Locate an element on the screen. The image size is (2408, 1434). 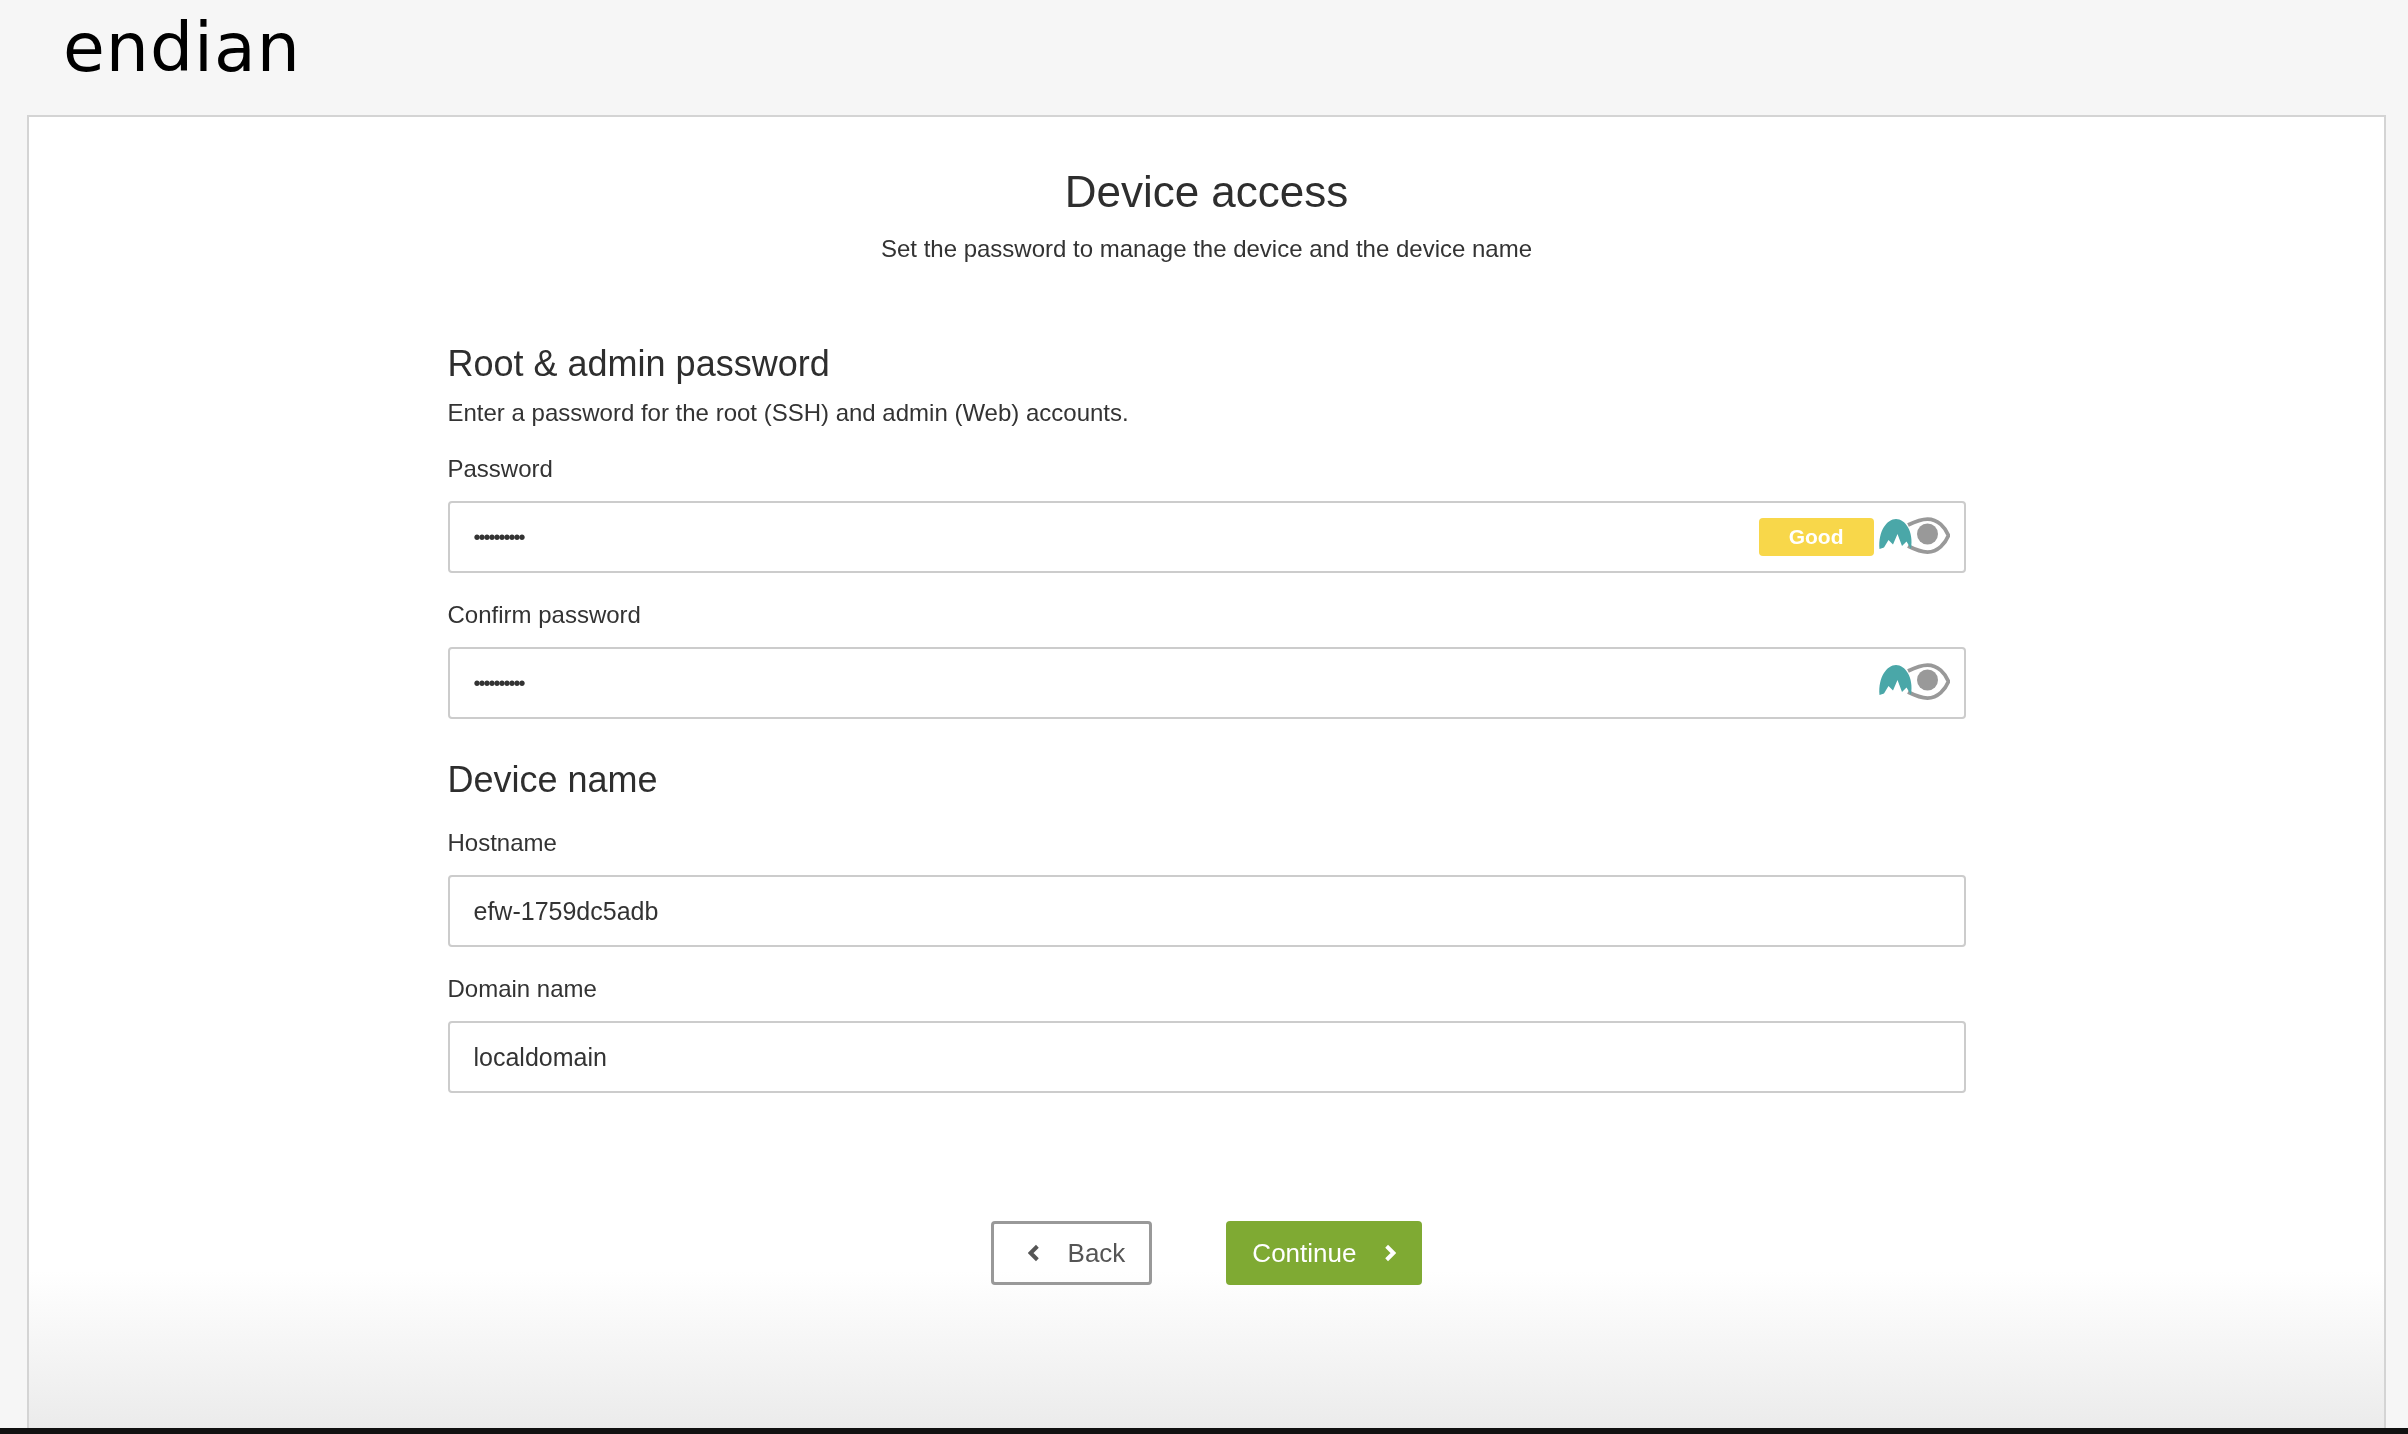
field-label: Password is located at coordinates (500, 469).